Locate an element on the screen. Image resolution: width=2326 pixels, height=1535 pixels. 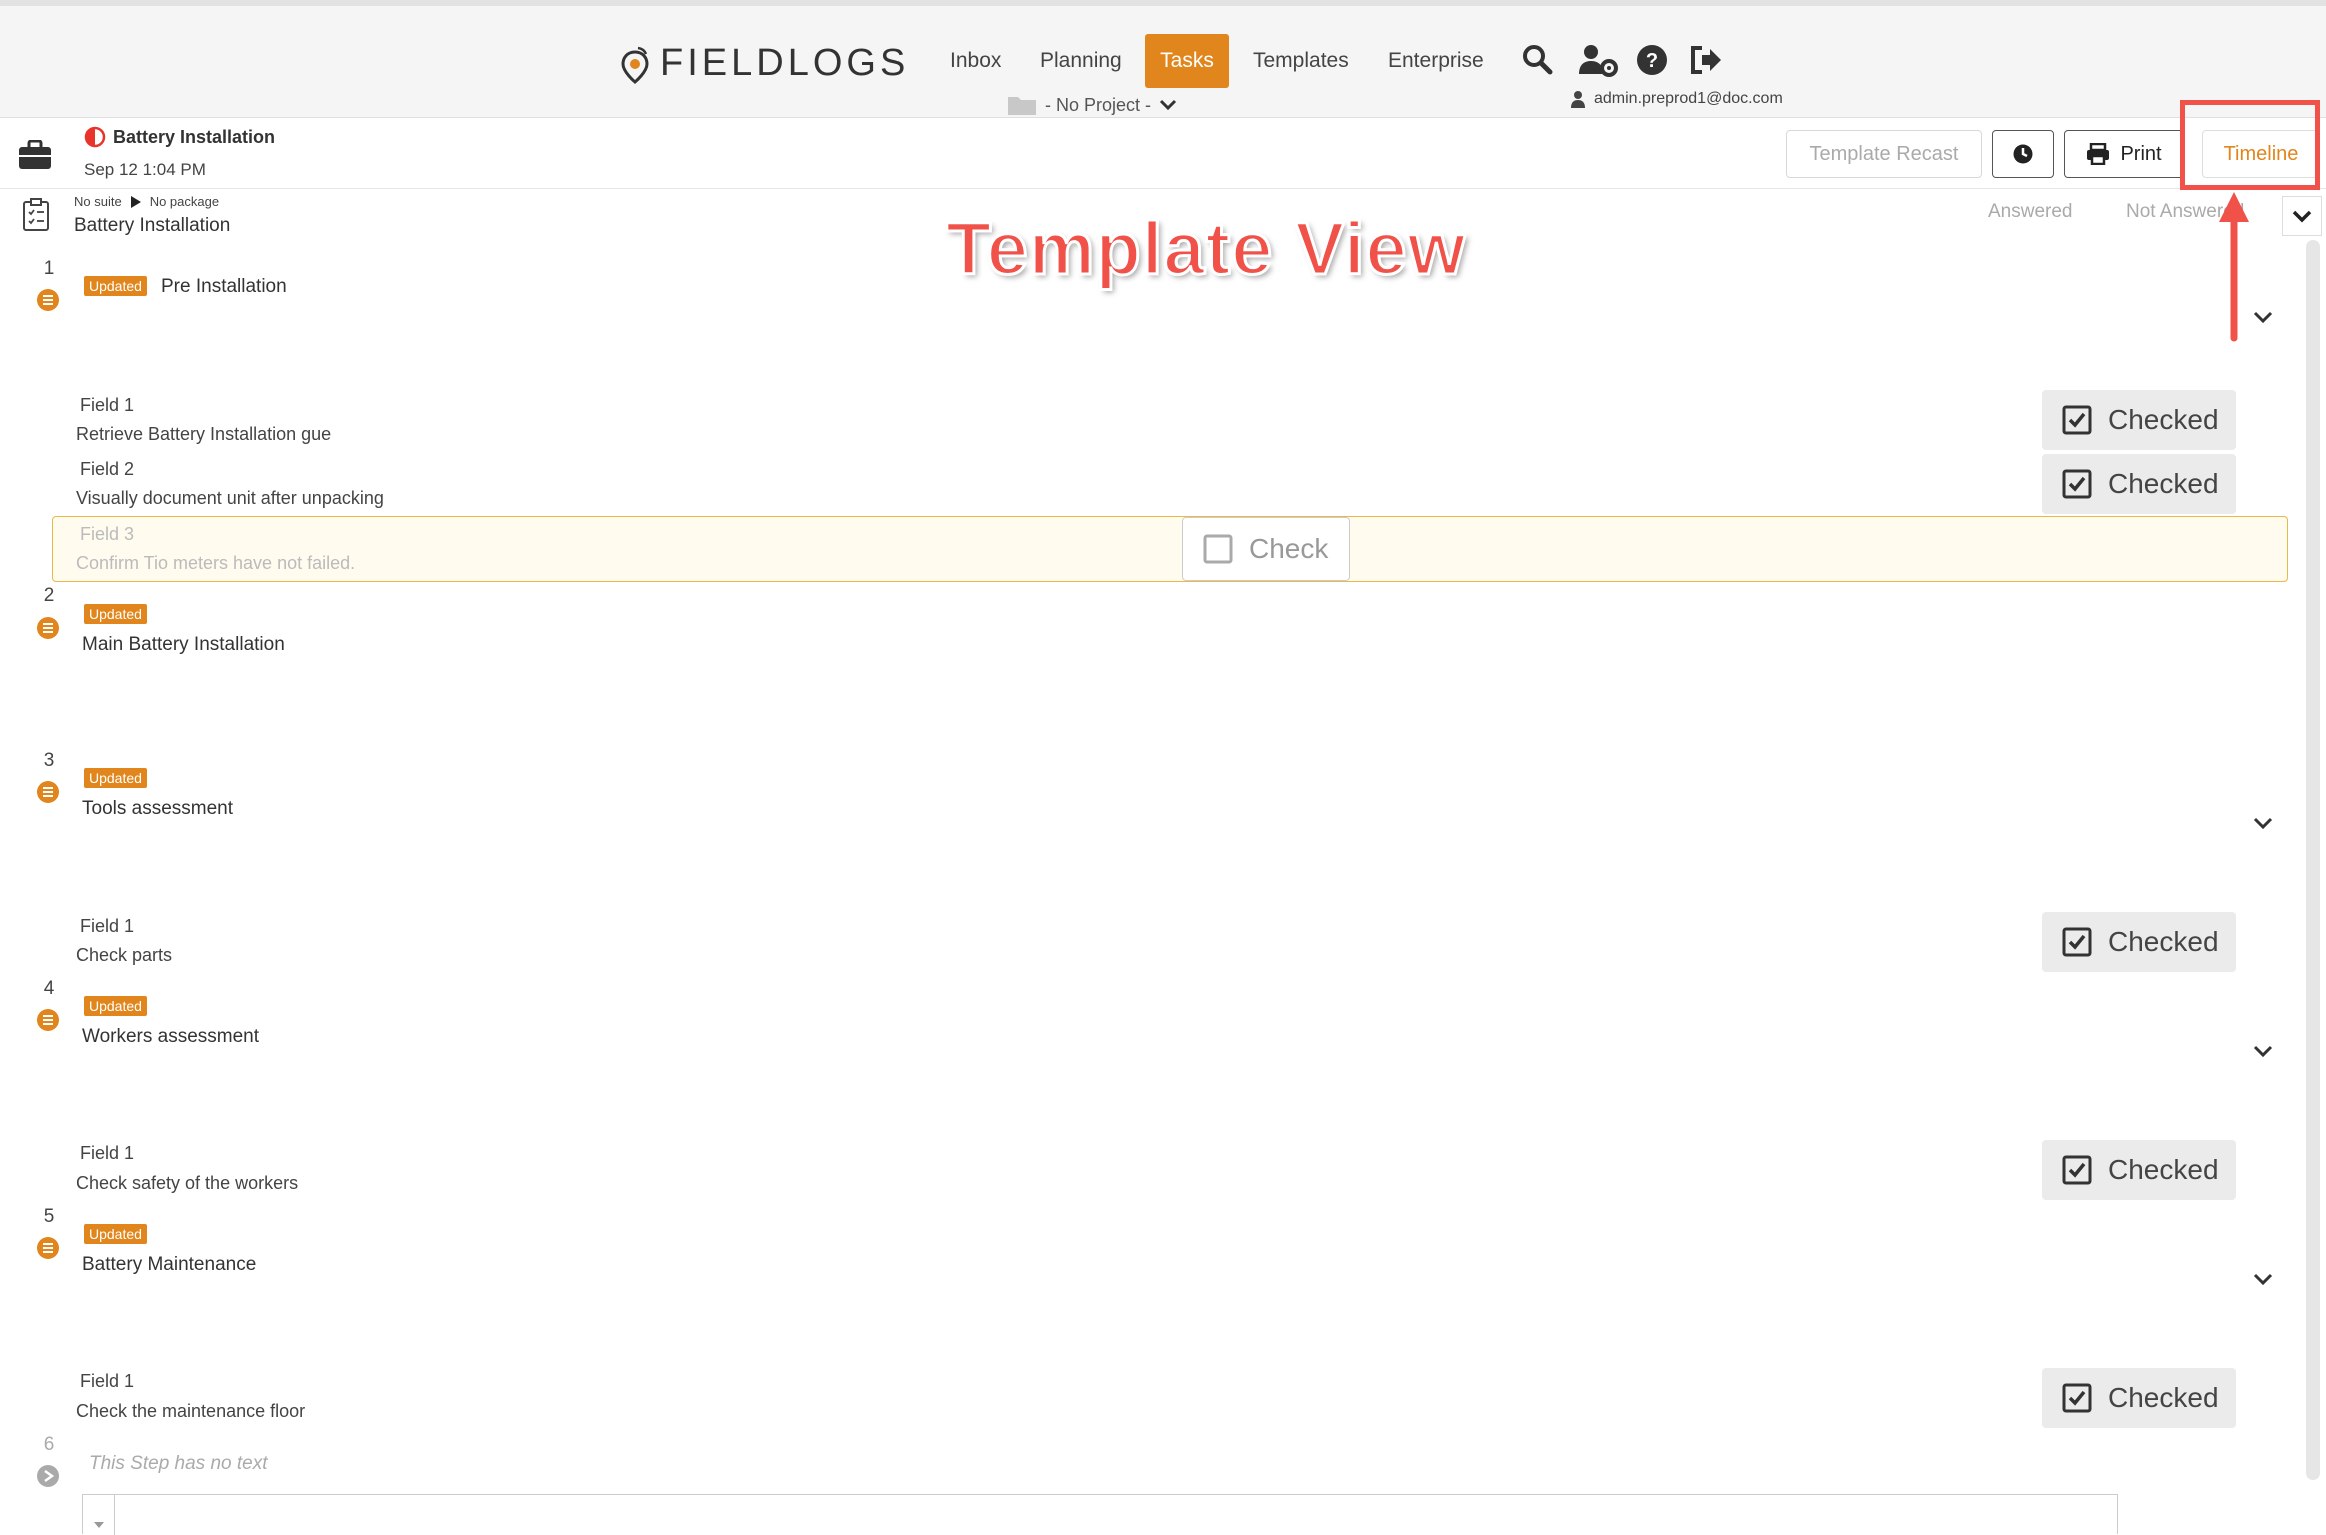
checkbox-empty-icon is located at coordinates (1218, 549).